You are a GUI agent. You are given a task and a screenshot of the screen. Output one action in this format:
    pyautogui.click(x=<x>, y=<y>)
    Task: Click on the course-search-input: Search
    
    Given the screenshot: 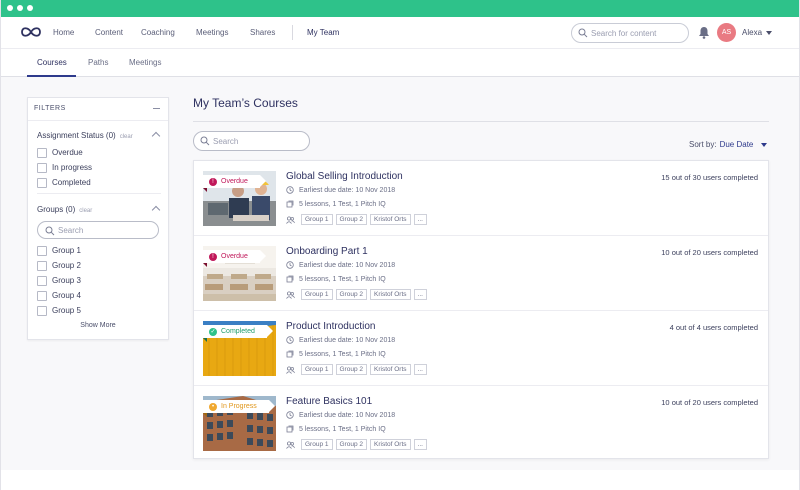 What is the action you would take?
    pyautogui.click(x=251, y=141)
    